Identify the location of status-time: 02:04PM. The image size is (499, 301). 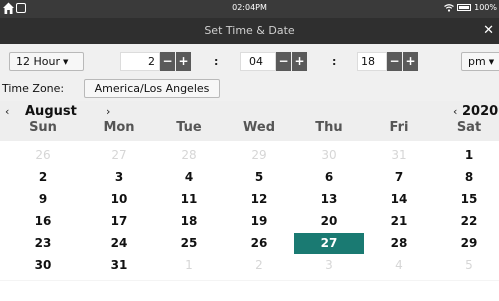
(249, 7).